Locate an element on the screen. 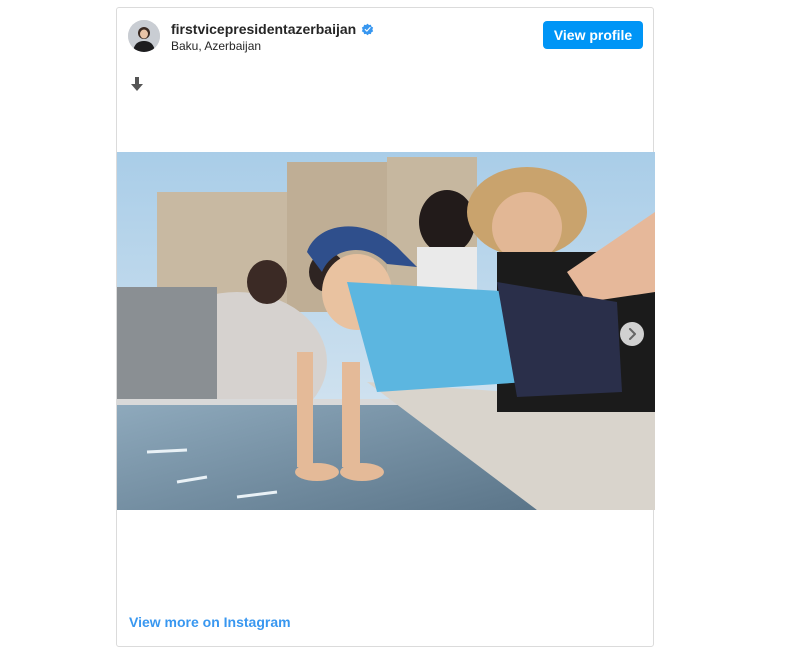  post-location: Baku, Azerbaijan is located at coordinates (216, 46).